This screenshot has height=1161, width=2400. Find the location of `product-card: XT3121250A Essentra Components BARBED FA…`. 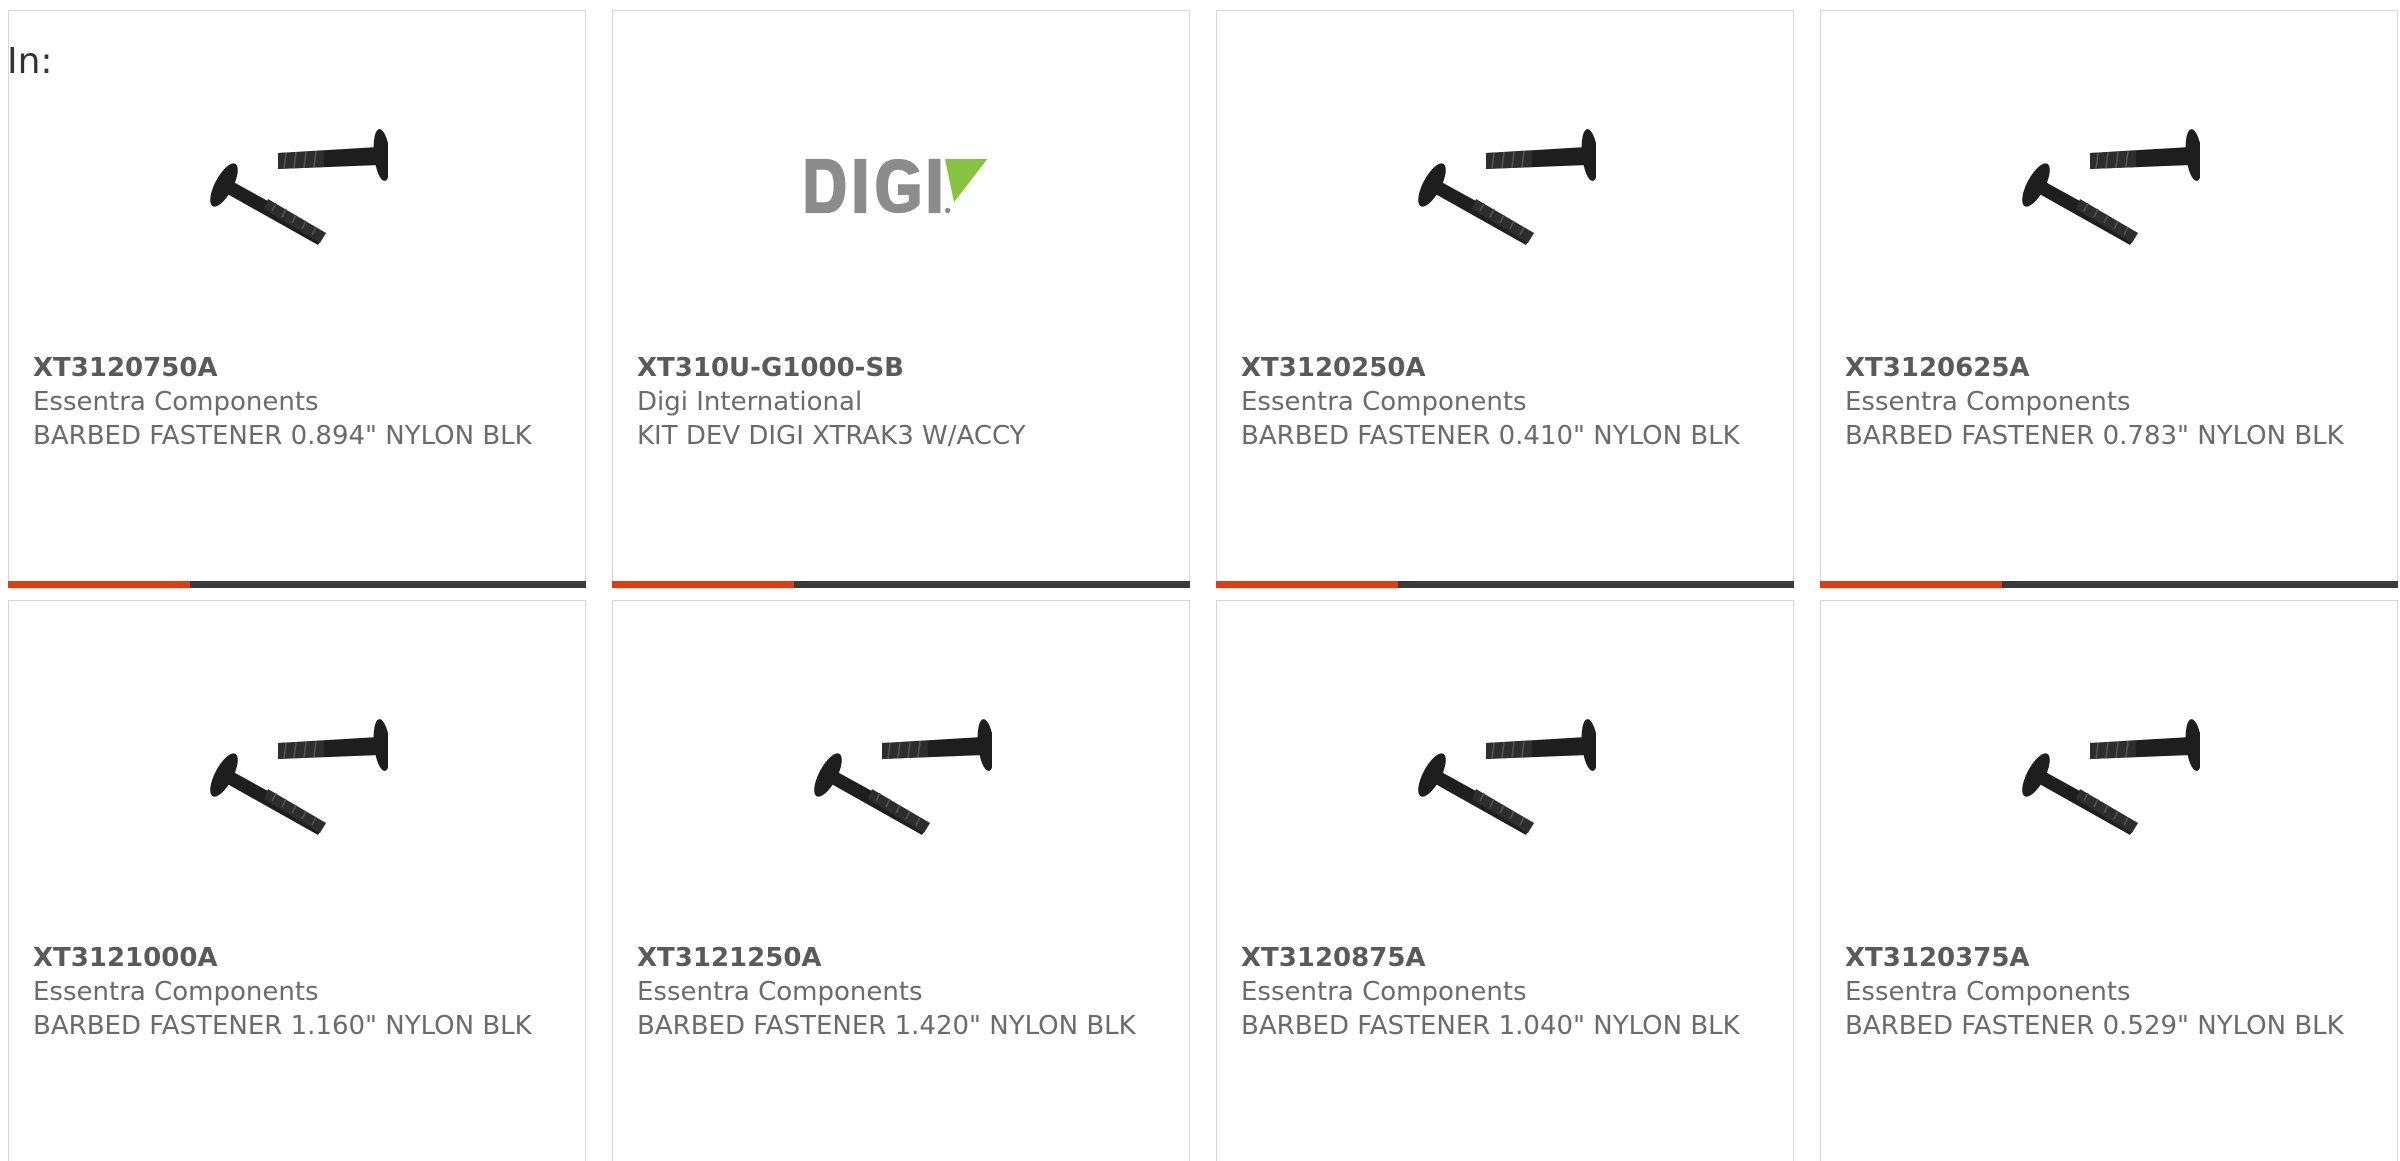

product-card: XT3121250A Essentra Components BARBED FA… is located at coordinates (901, 880).